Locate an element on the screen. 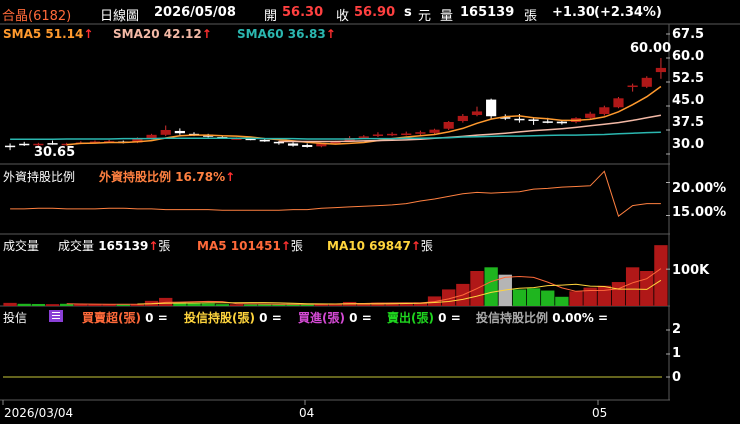  price-tick: 37.5 is located at coordinates (688, 122).